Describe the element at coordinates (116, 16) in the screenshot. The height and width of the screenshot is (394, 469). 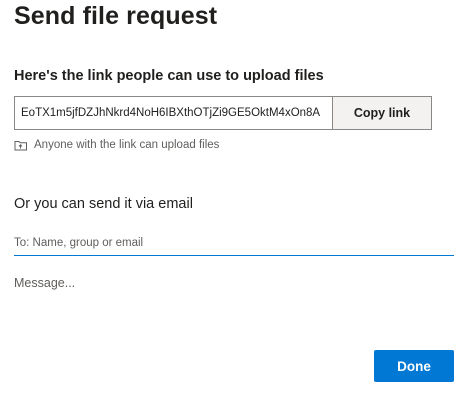
I see `dialog-title: Send file request` at that location.